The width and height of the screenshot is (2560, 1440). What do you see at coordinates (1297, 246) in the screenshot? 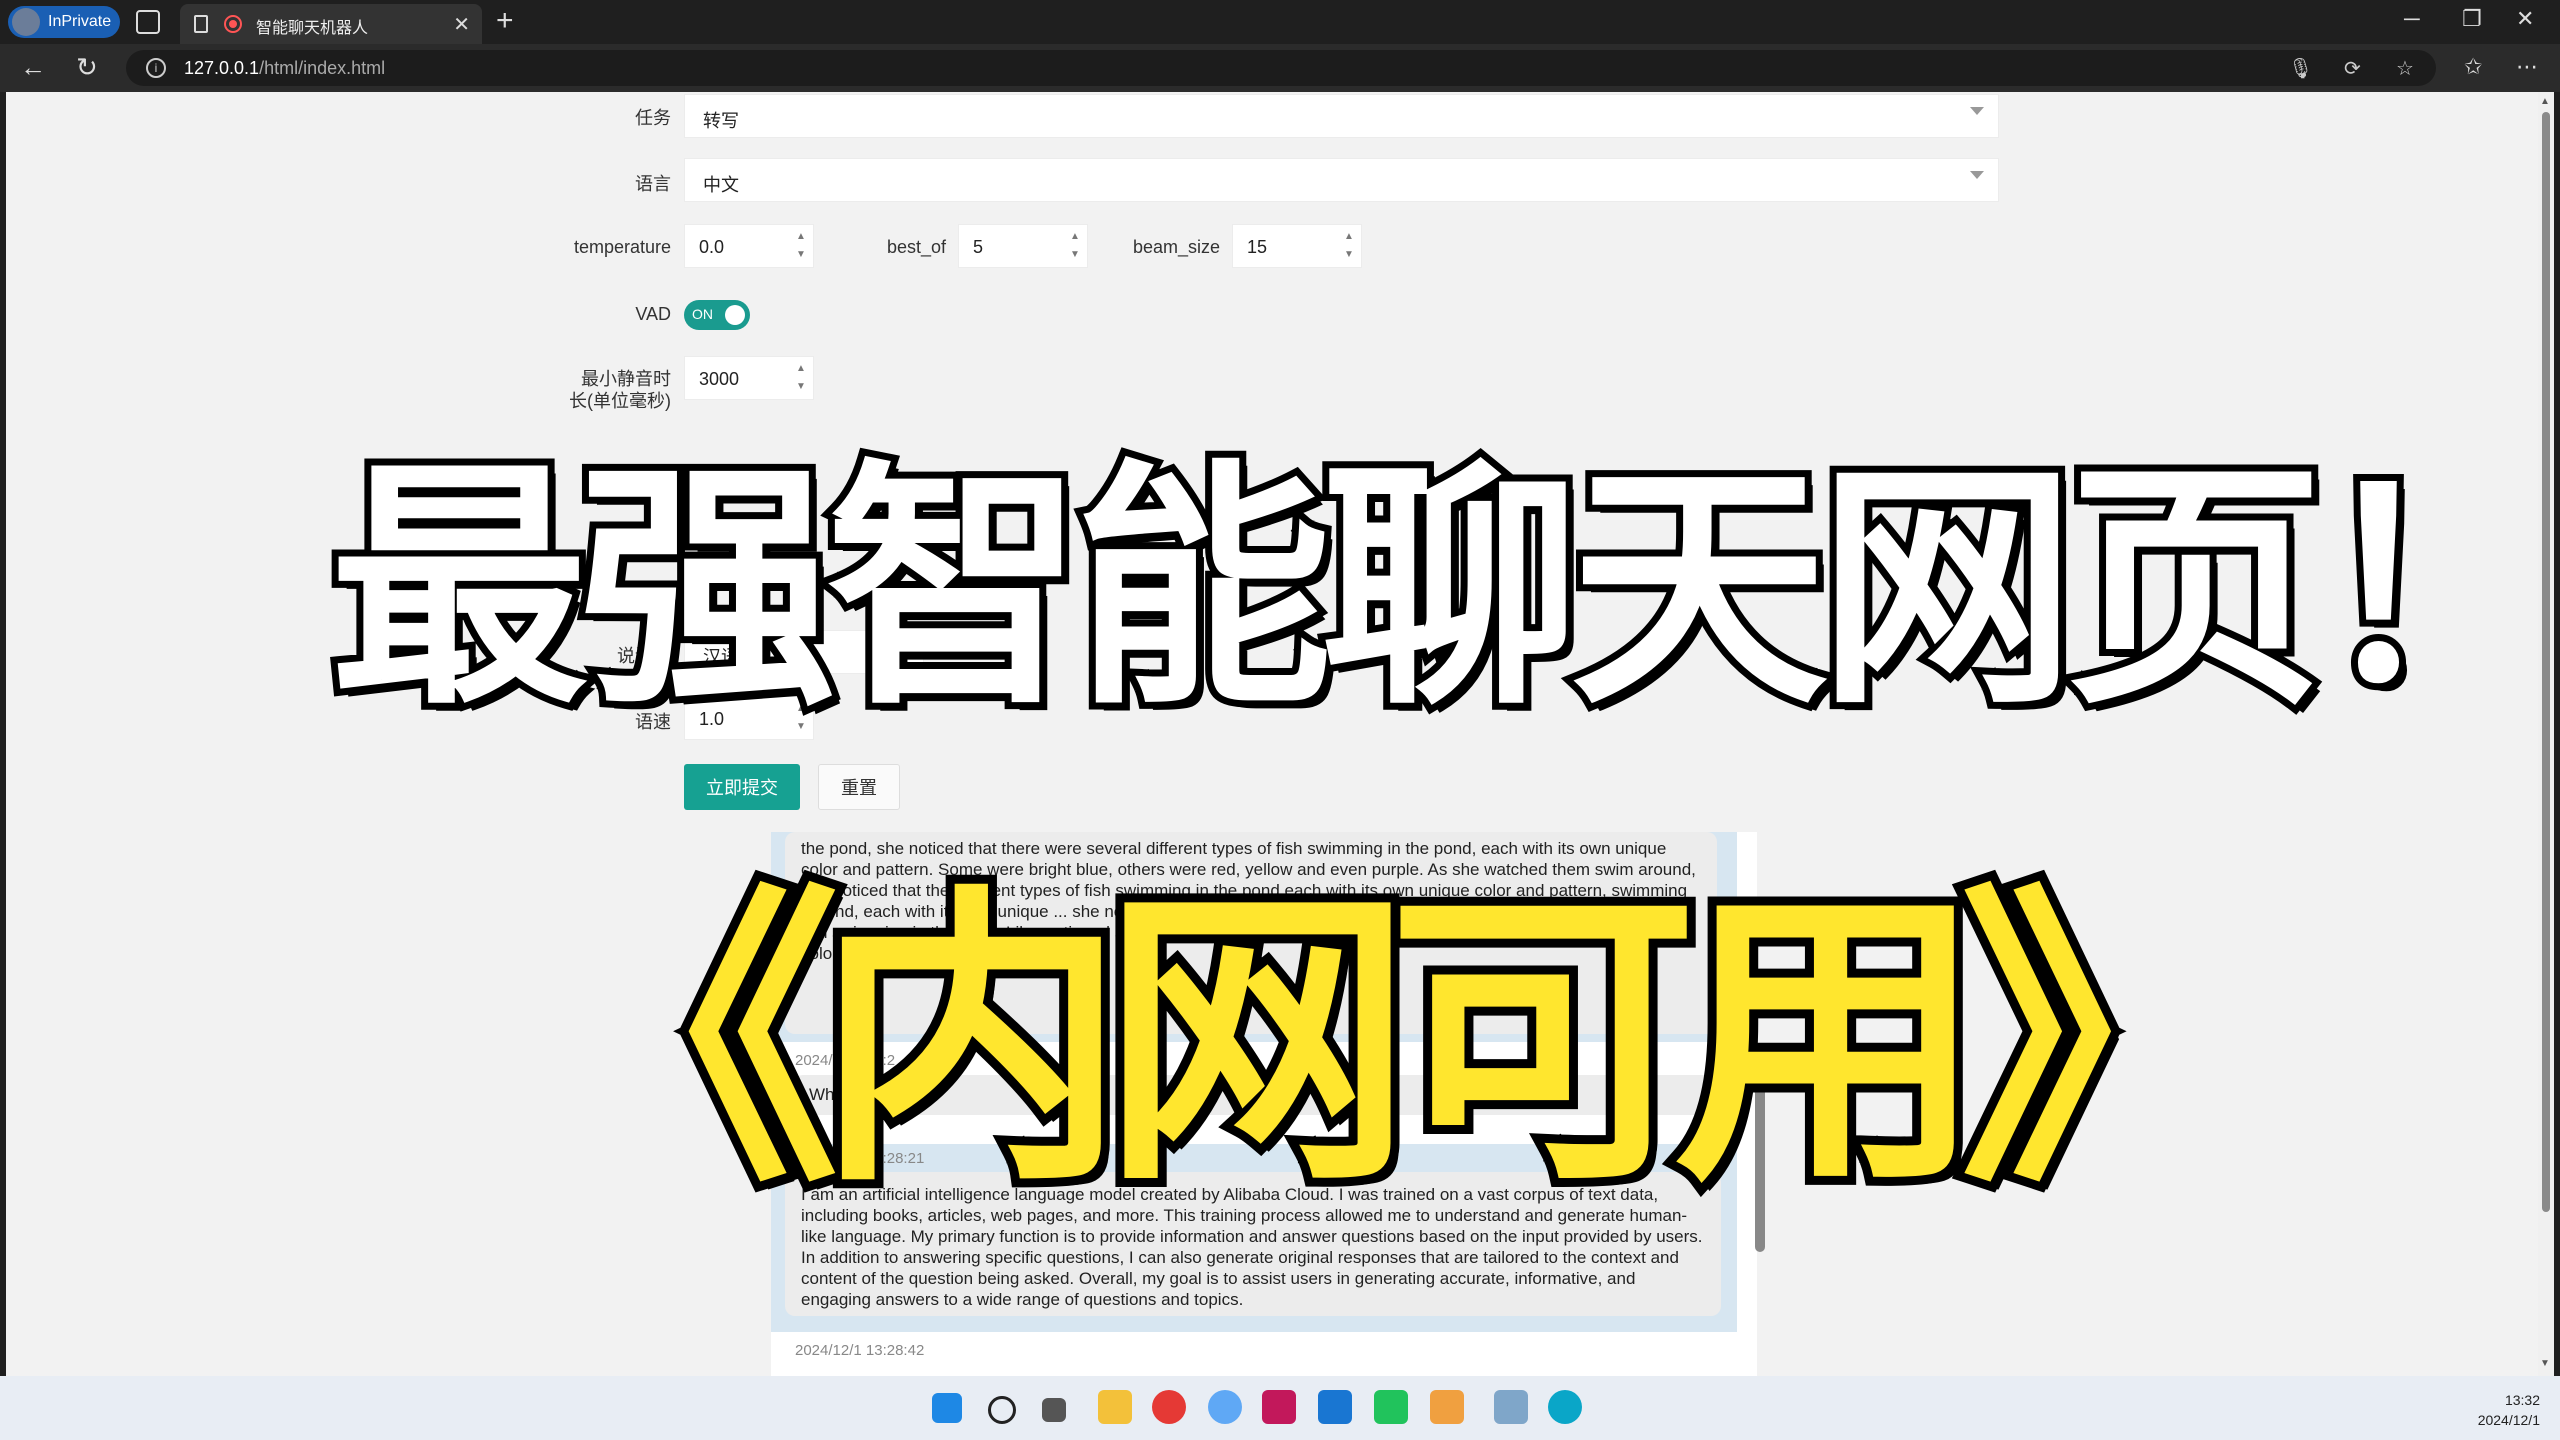
I see `beam-size-input: 15 ▲ ▼` at bounding box center [1297, 246].